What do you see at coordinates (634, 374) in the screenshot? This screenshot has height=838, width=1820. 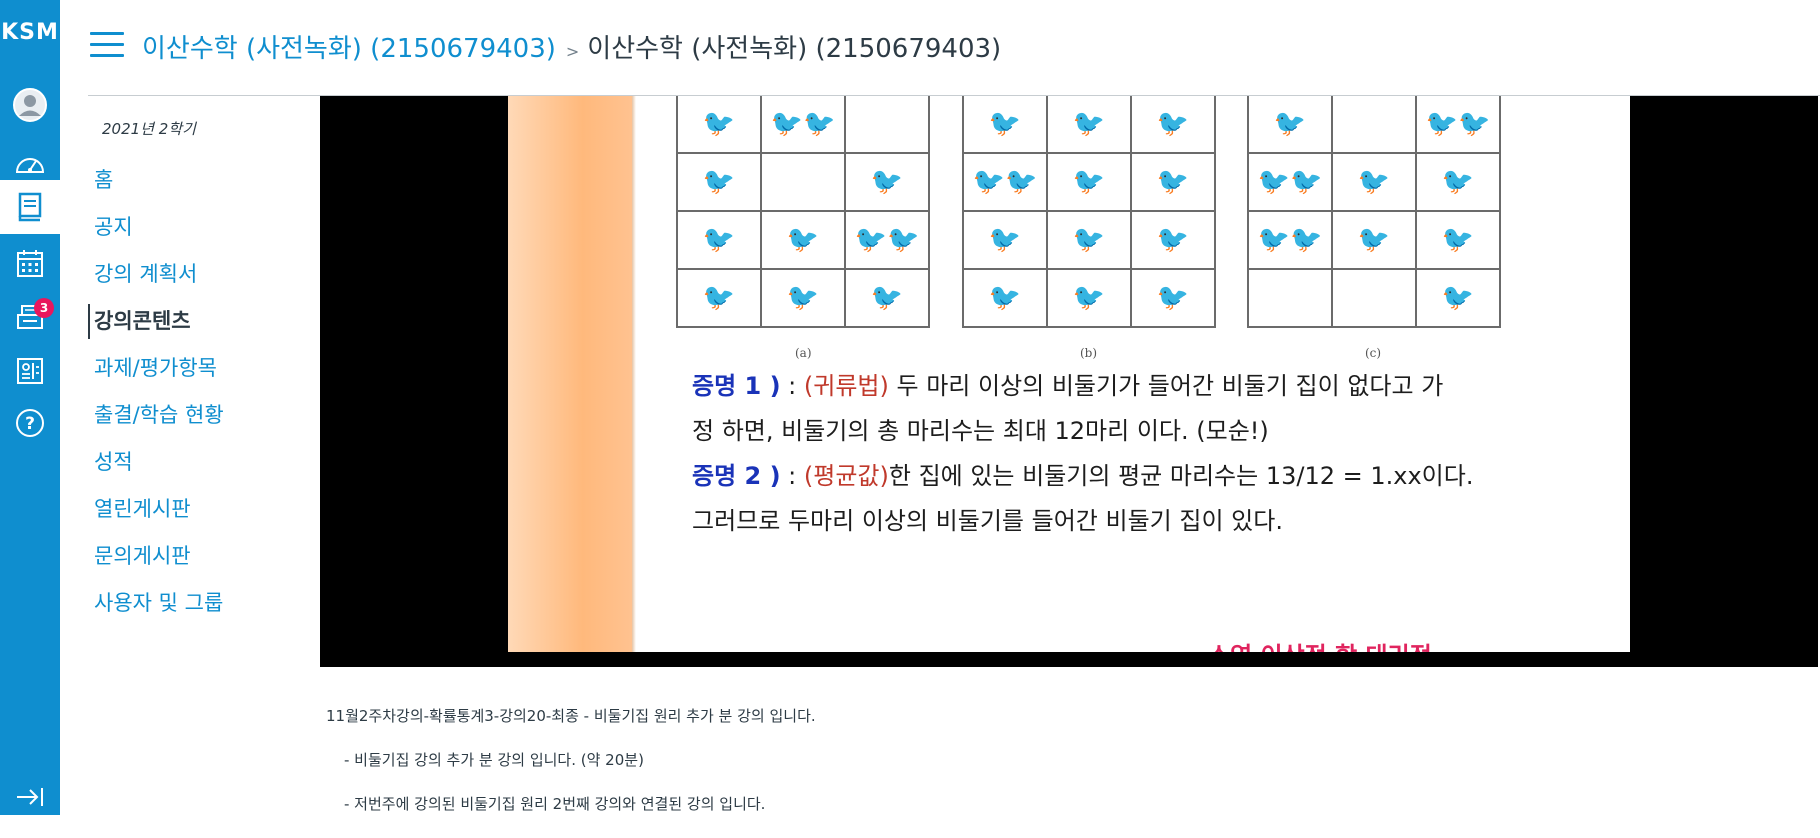 I see `slide-decor-shadow` at bounding box center [634, 374].